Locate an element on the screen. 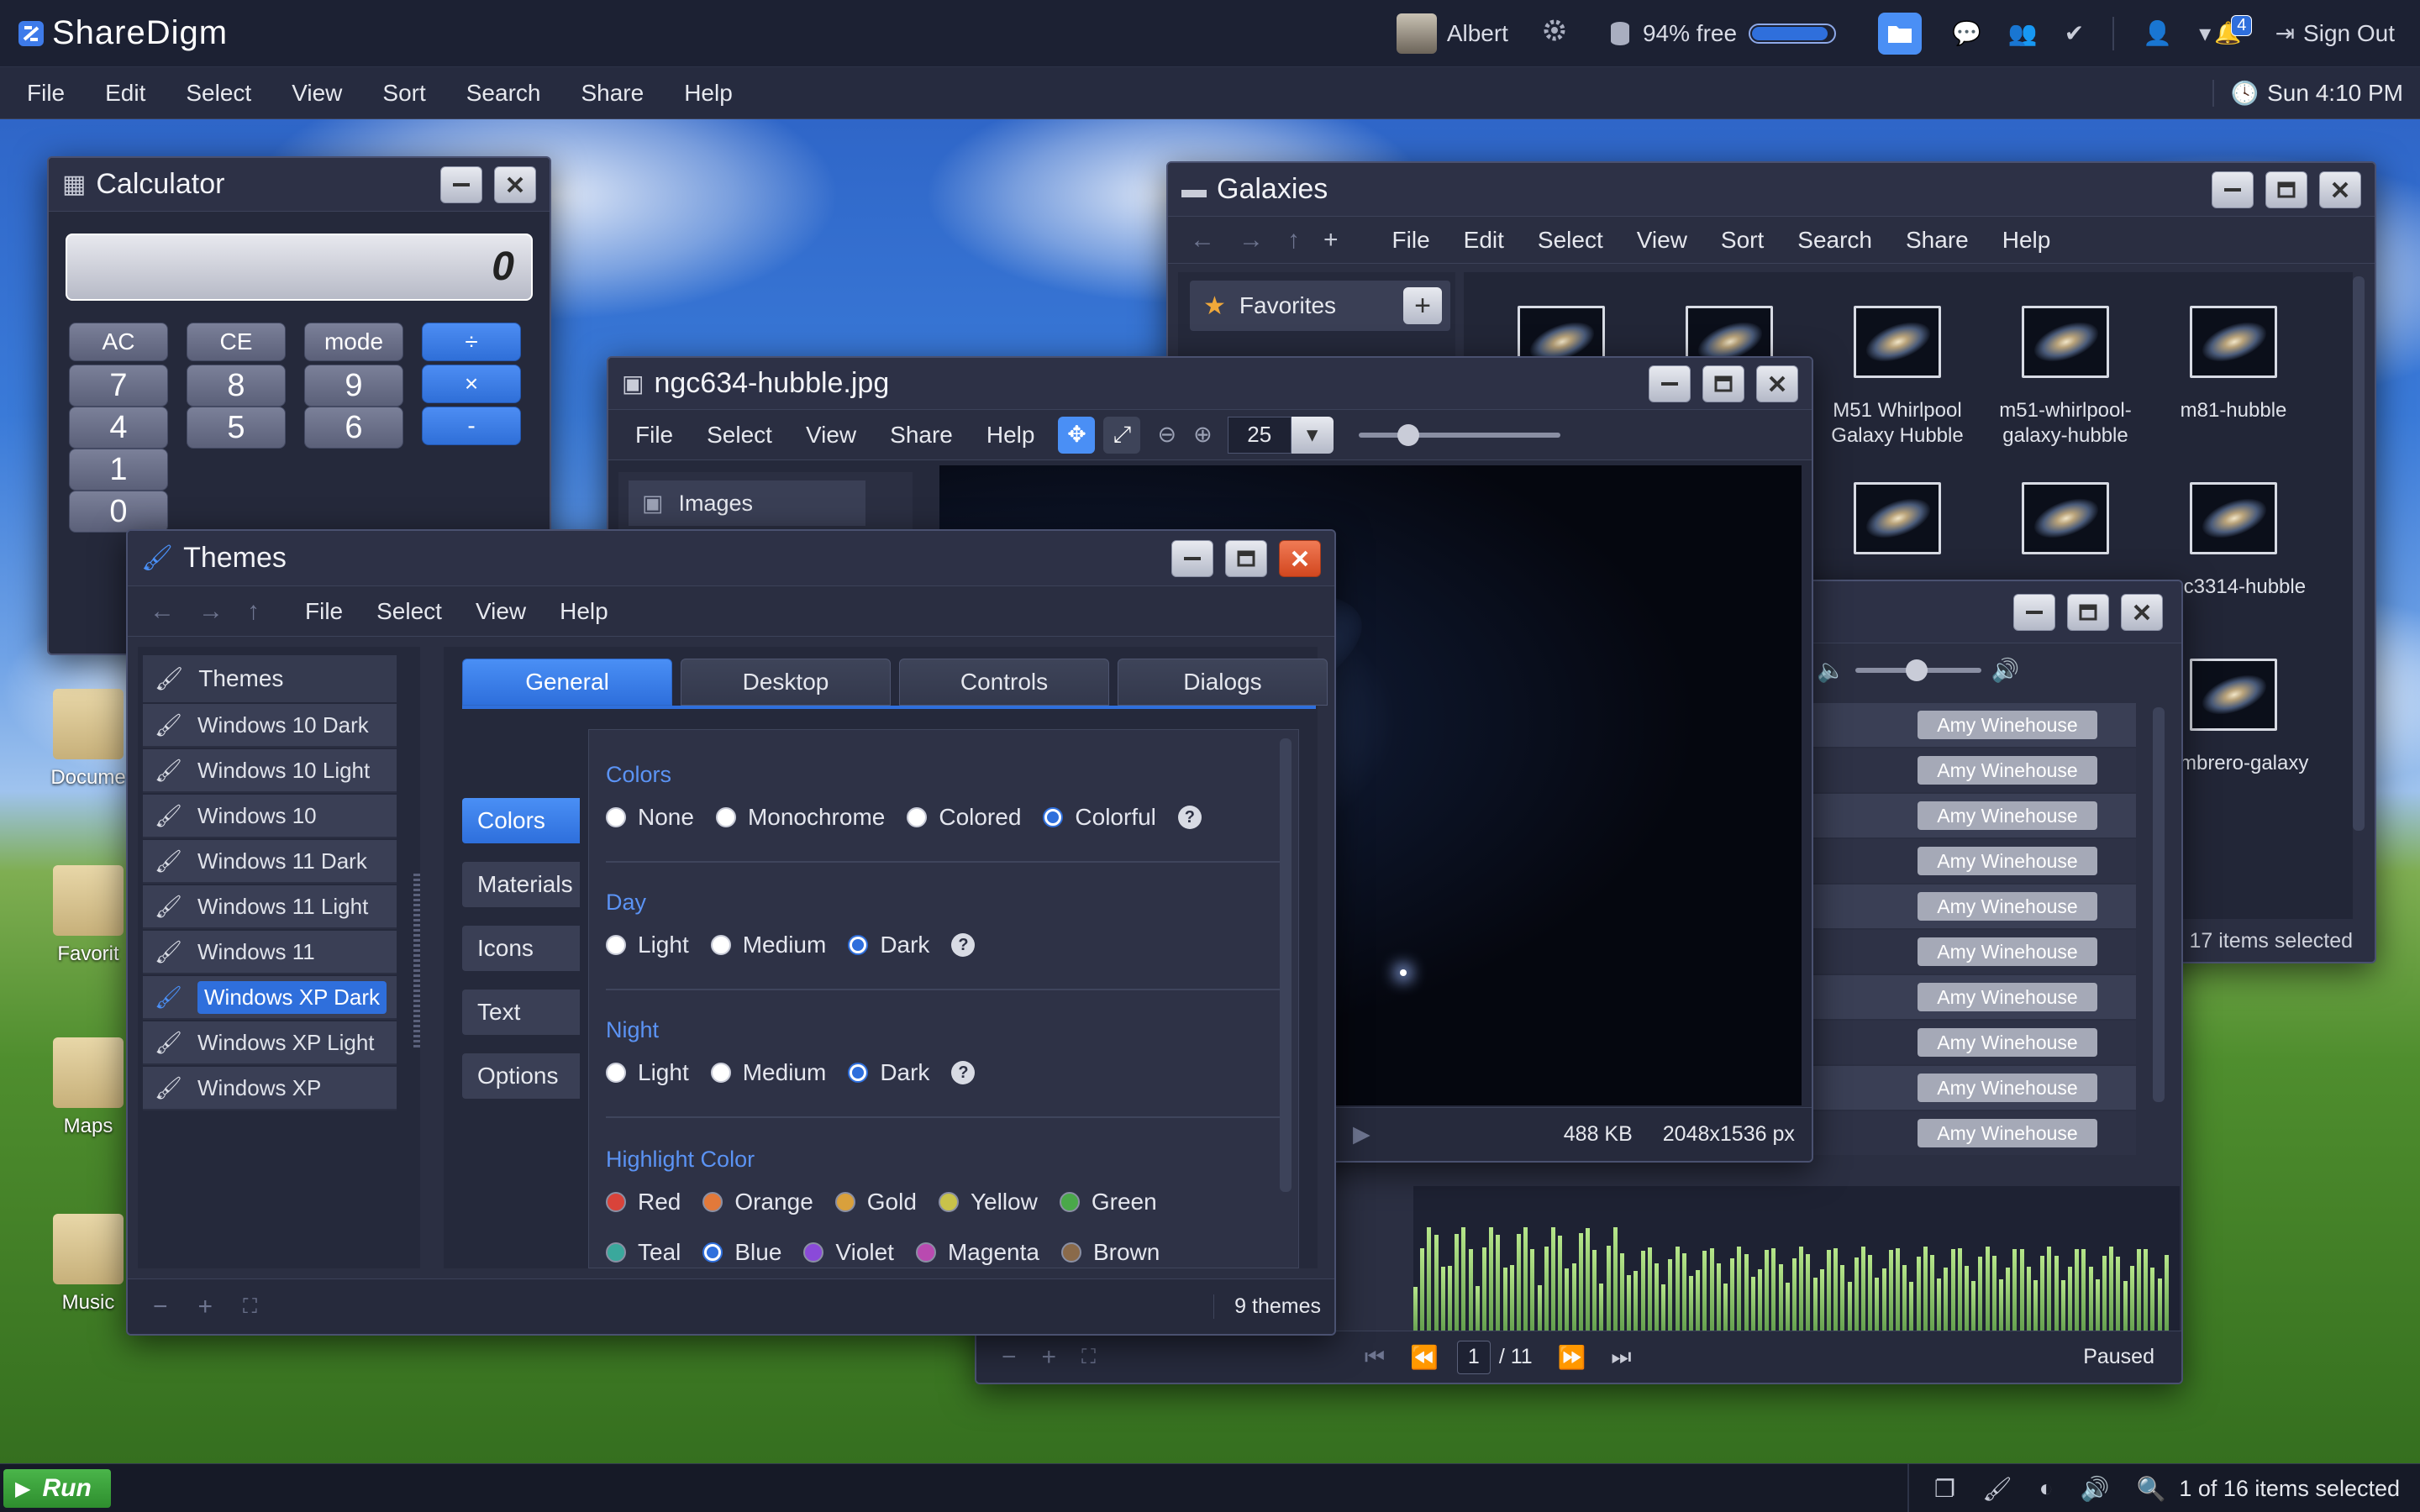 The height and width of the screenshot is (1512, 2420). brush-icon: 🖌 is located at coordinates (1997, 1489).